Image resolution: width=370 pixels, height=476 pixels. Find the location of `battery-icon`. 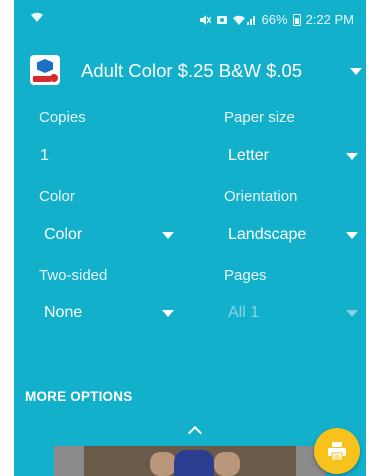

battery-icon is located at coordinates (296, 19).